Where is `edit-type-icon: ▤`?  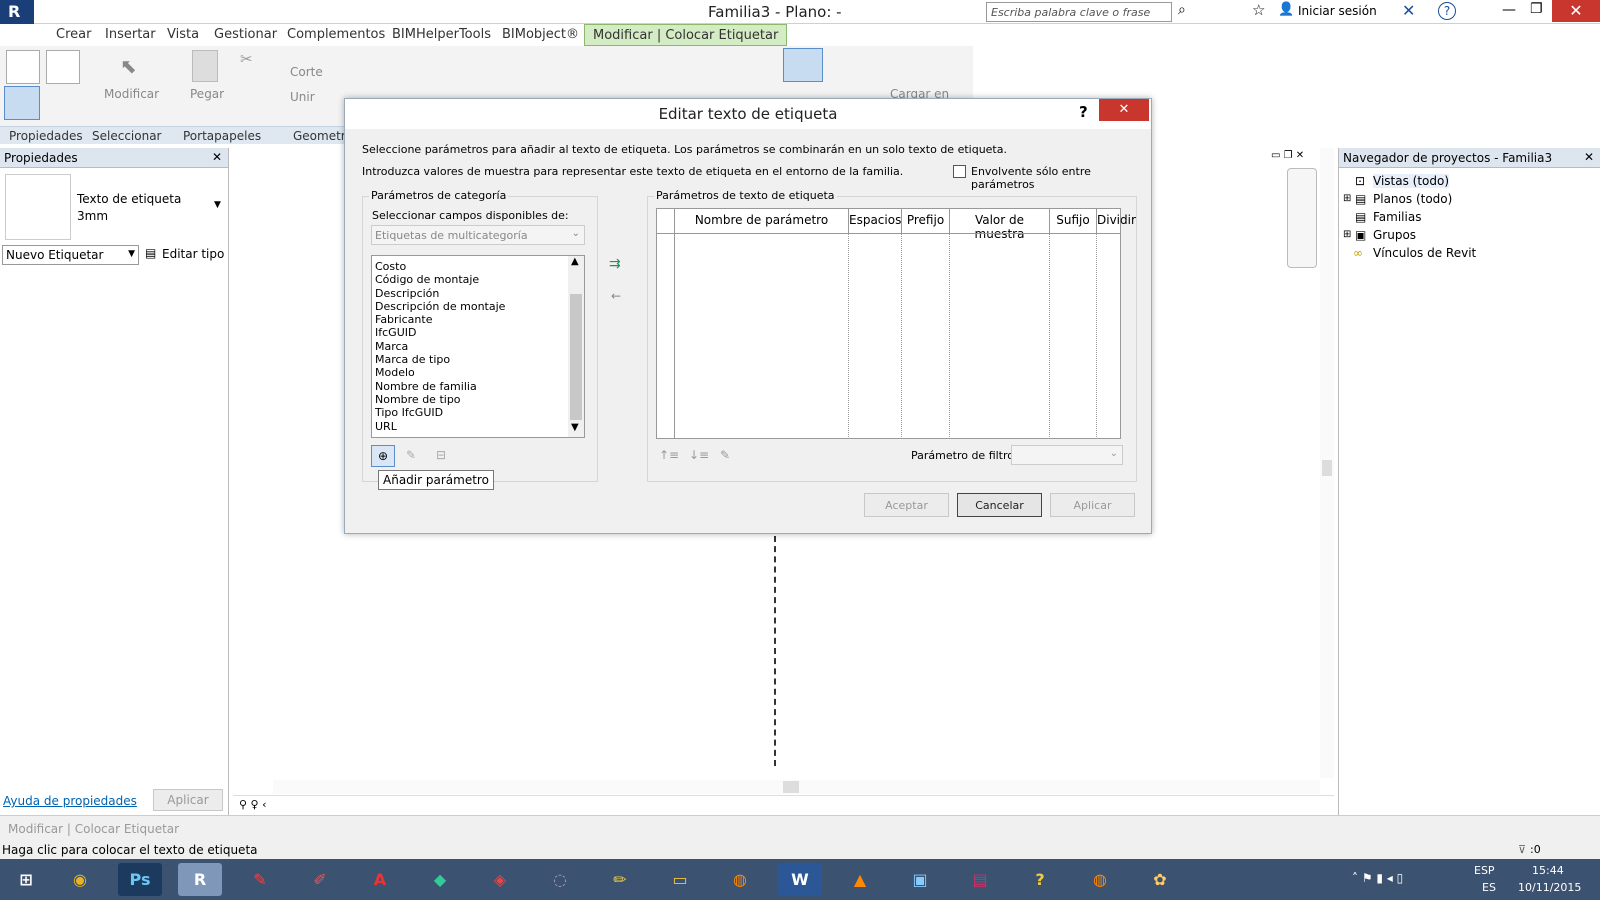 edit-type-icon: ▤ is located at coordinates (150, 253).